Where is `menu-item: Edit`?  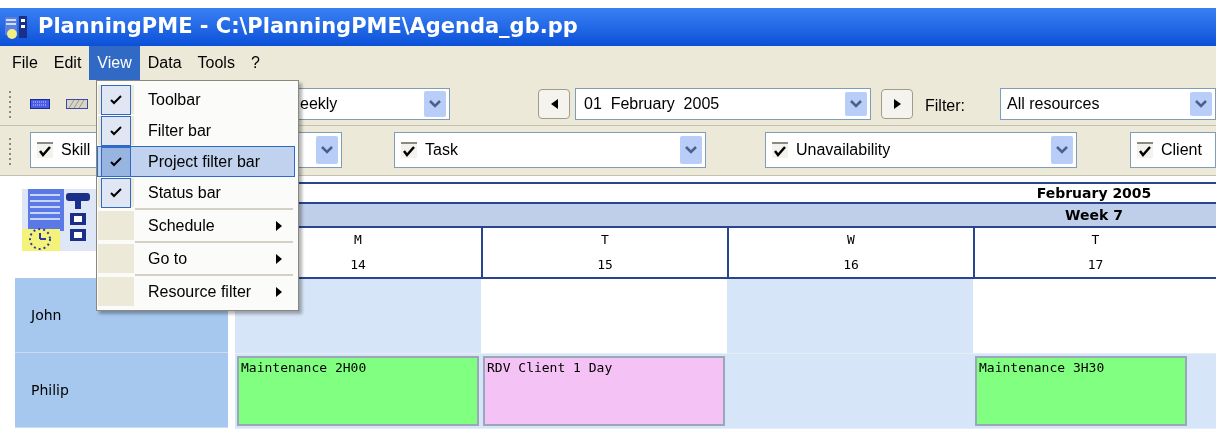 menu-item: Edit is located at coordinates (67, 63).